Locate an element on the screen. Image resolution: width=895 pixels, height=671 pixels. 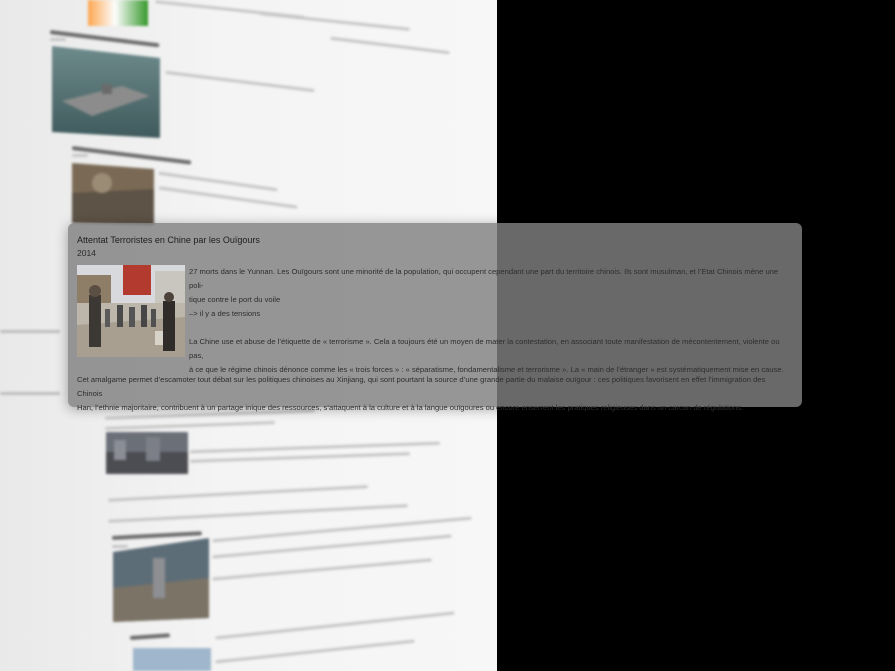
event-year: 2014 is located at coordinates (86, 253).